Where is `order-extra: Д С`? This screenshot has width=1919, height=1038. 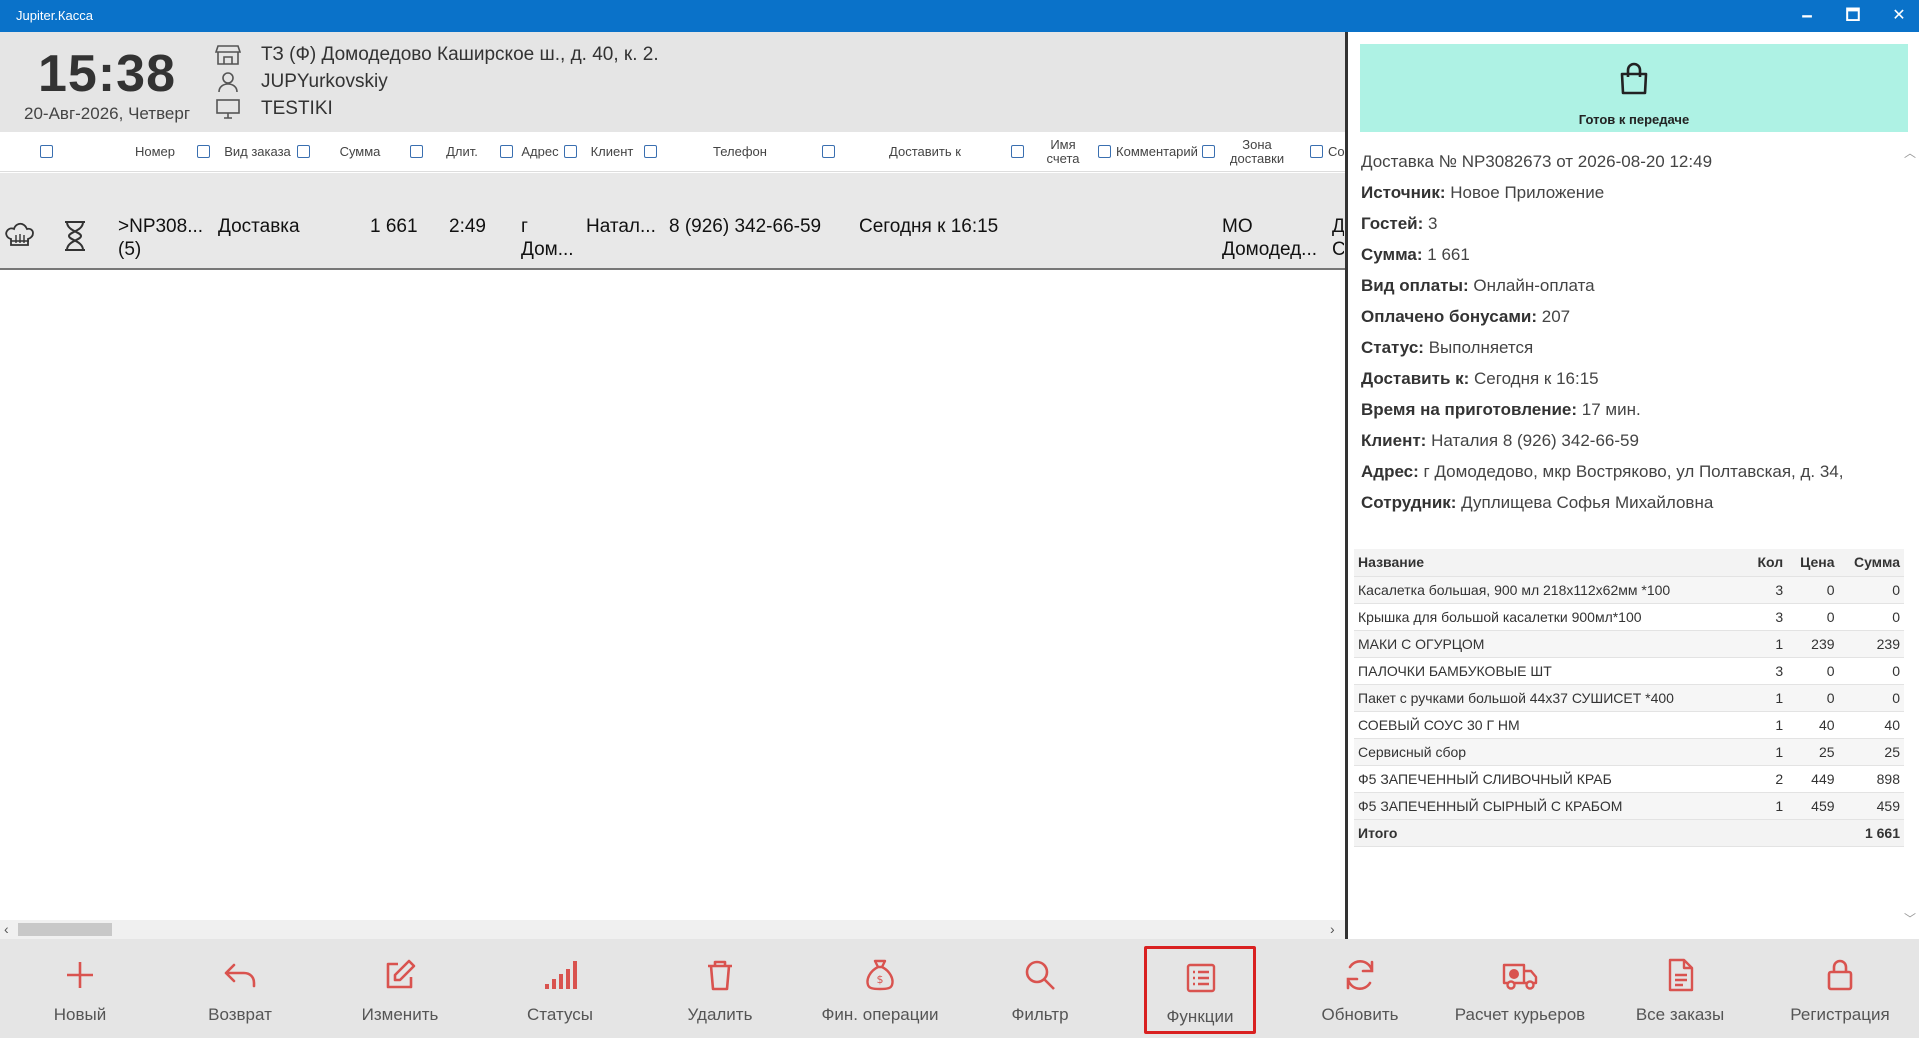 order-extra: Д С is located at coordinates (1338, 238).